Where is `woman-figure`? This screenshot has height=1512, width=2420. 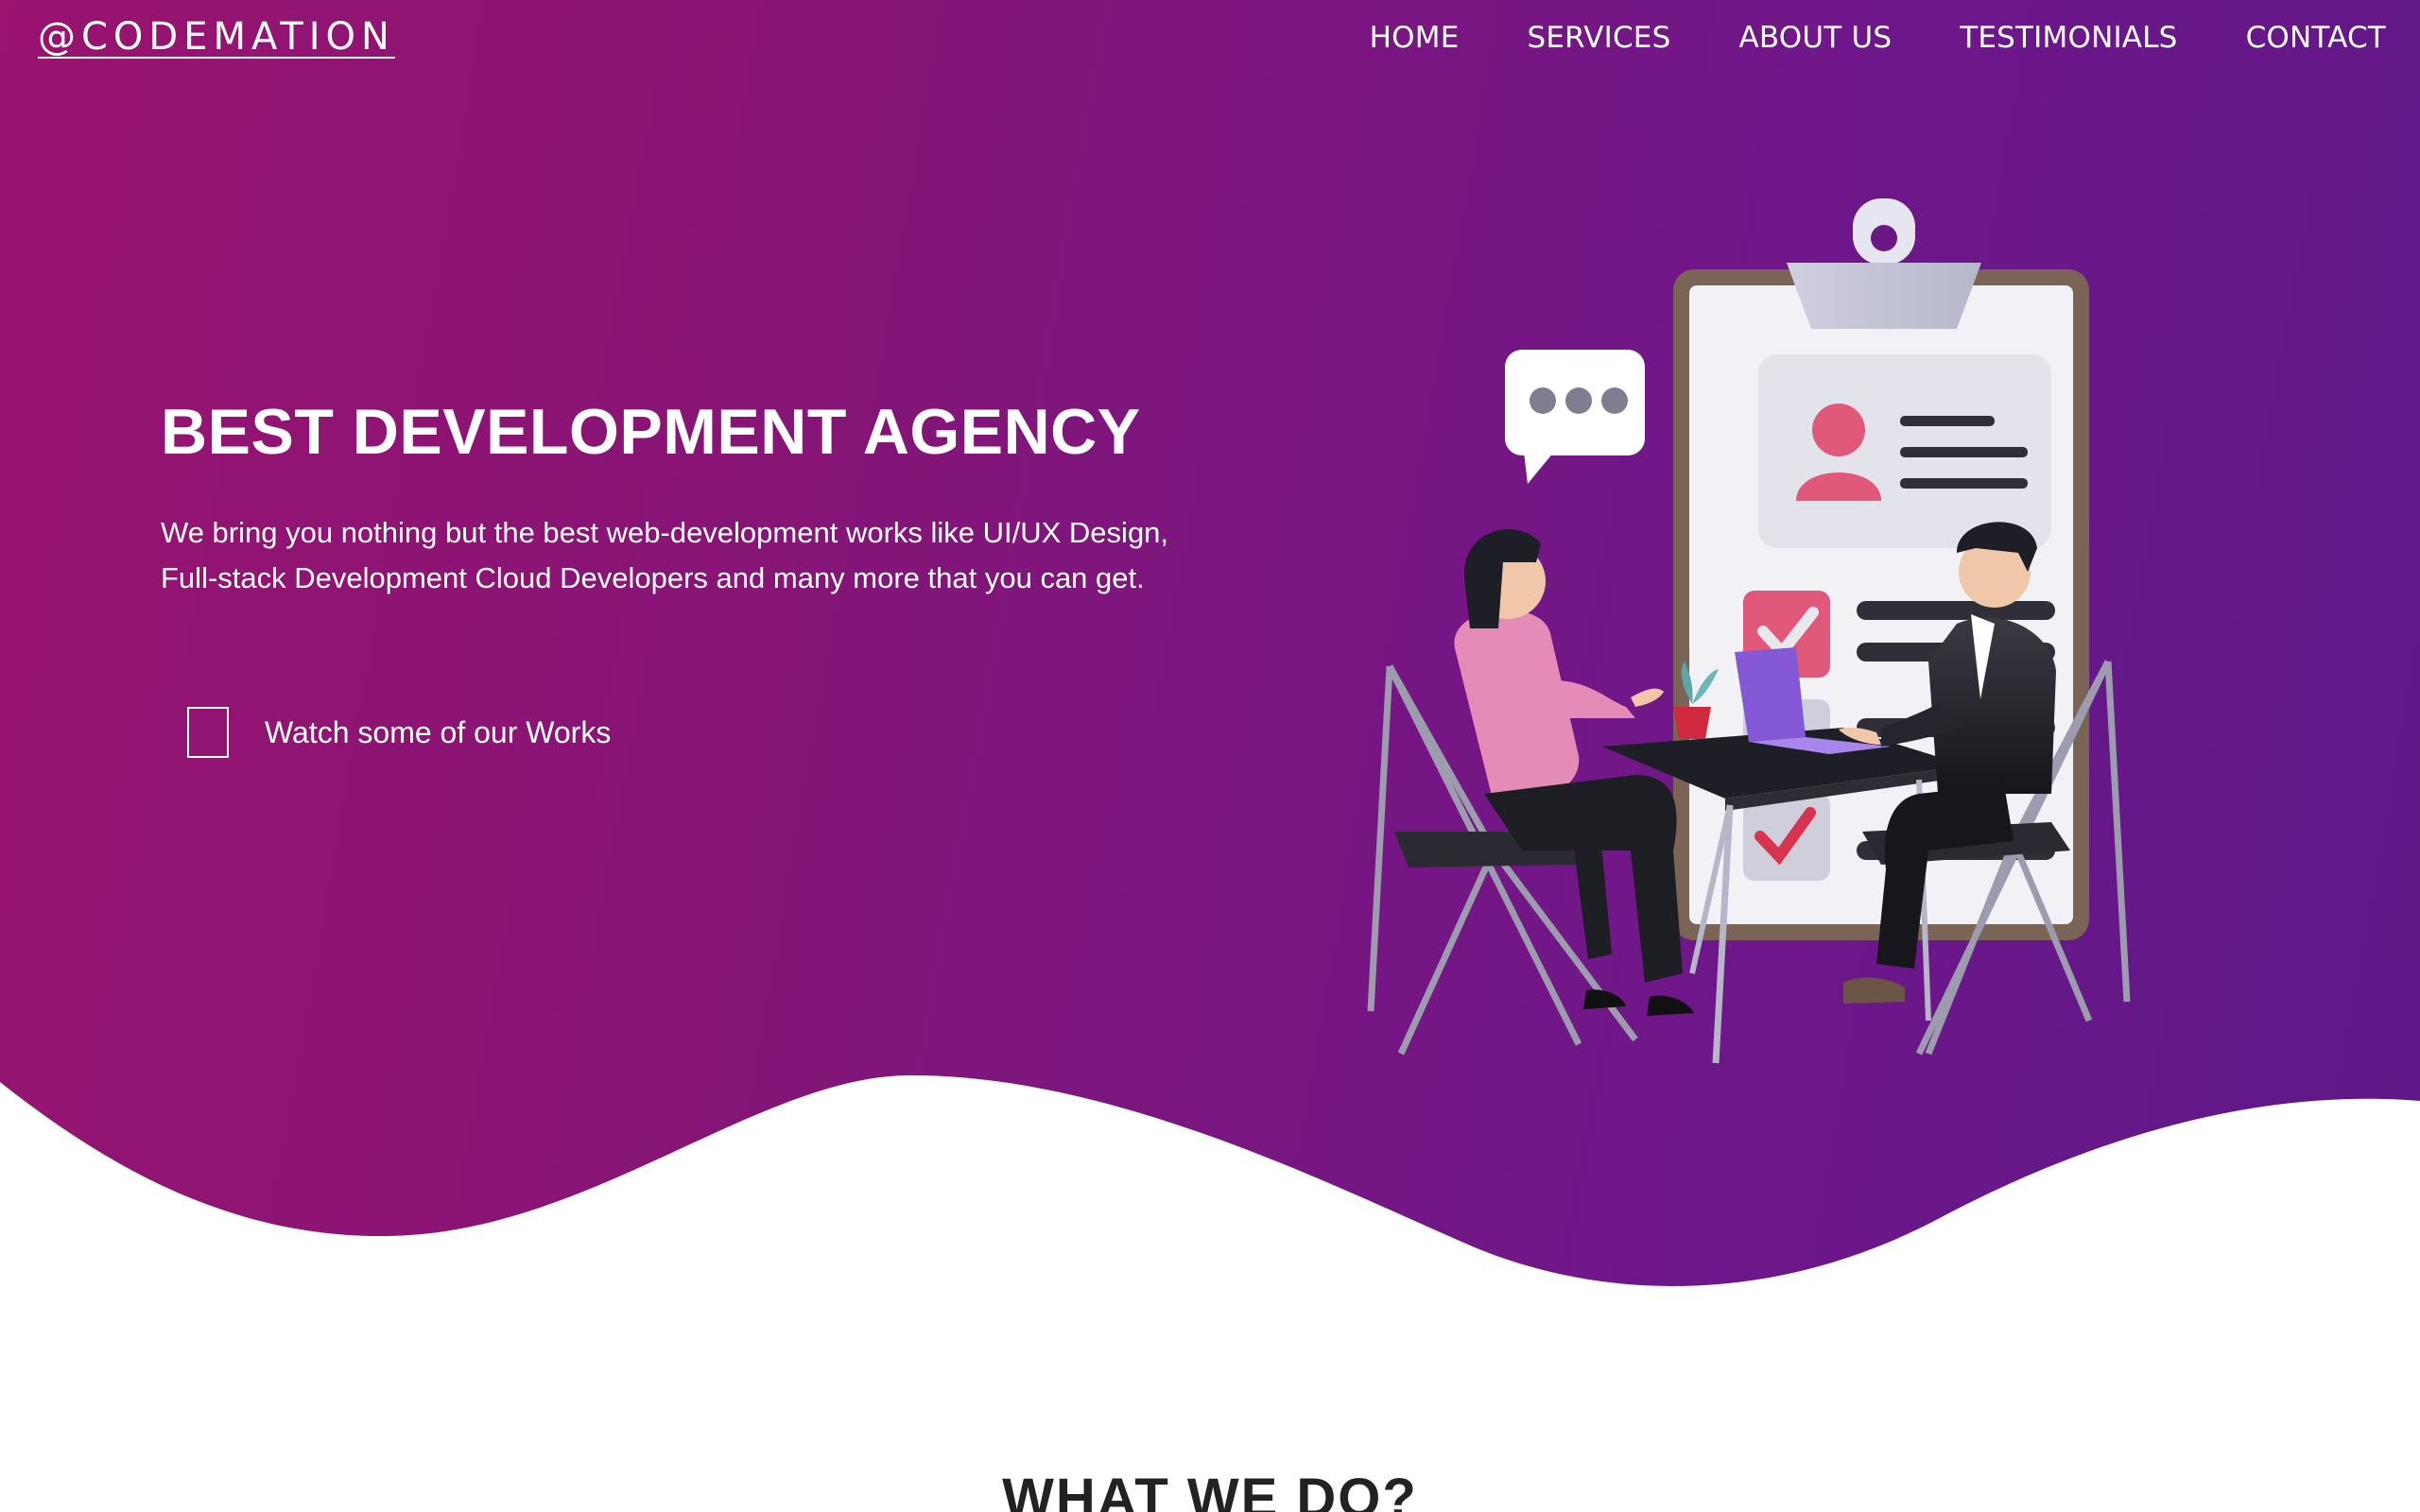 woman-figure is located at coordinates (1574, 772).